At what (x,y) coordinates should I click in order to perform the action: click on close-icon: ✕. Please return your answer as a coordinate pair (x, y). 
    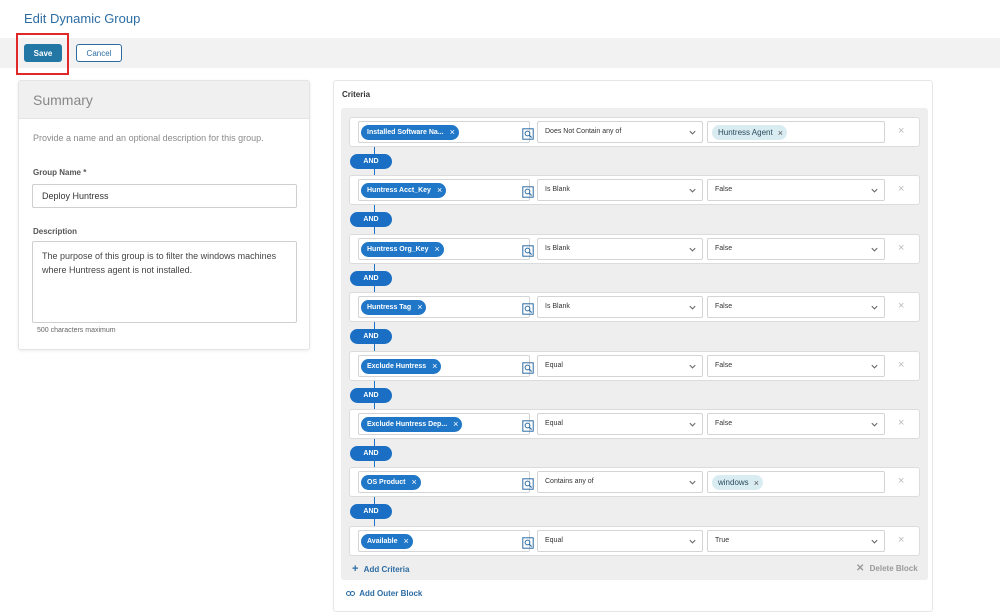
    Looking at the image, I should click on (860, 568).